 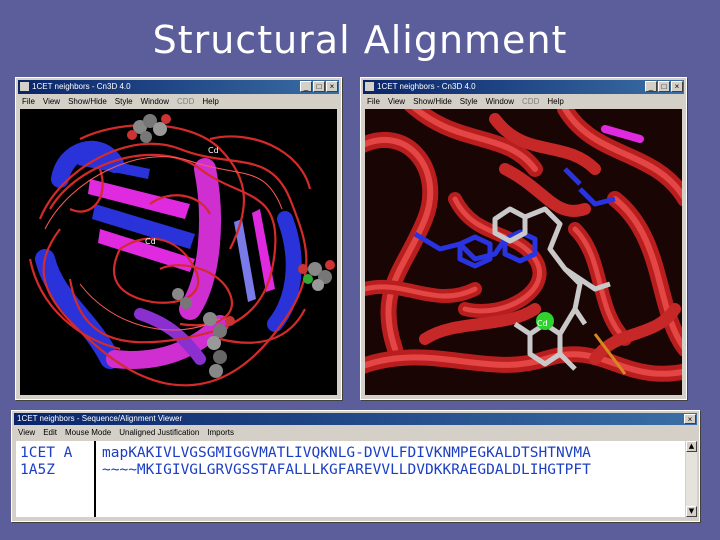 I want to click on cd-label: Cd, so click(x=542, y=323).